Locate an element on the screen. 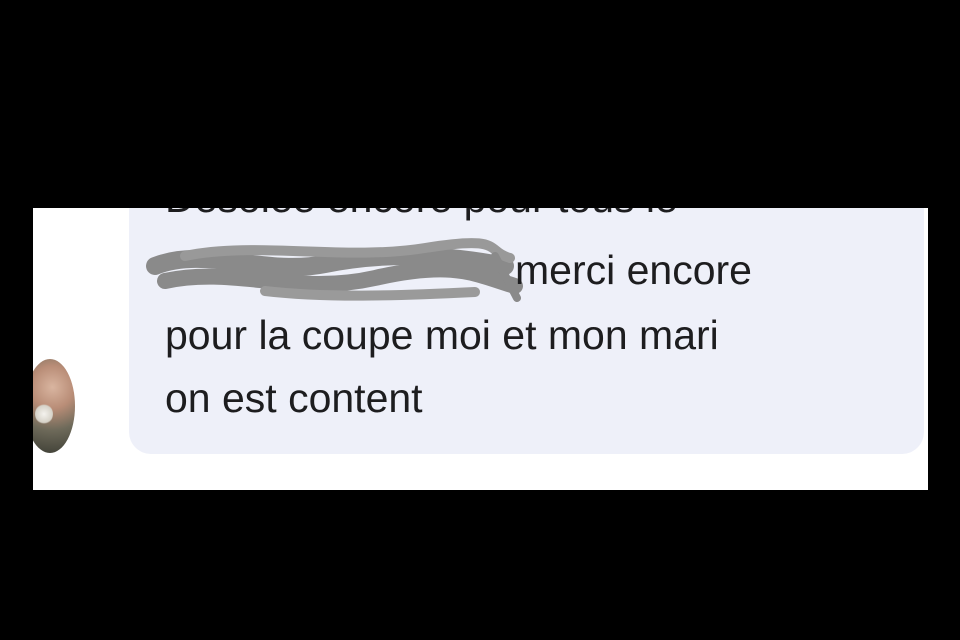 Image resolution: width=960 pixels, height=640 pixels. avatar-flower-detail is located at coordinates (44, 414).